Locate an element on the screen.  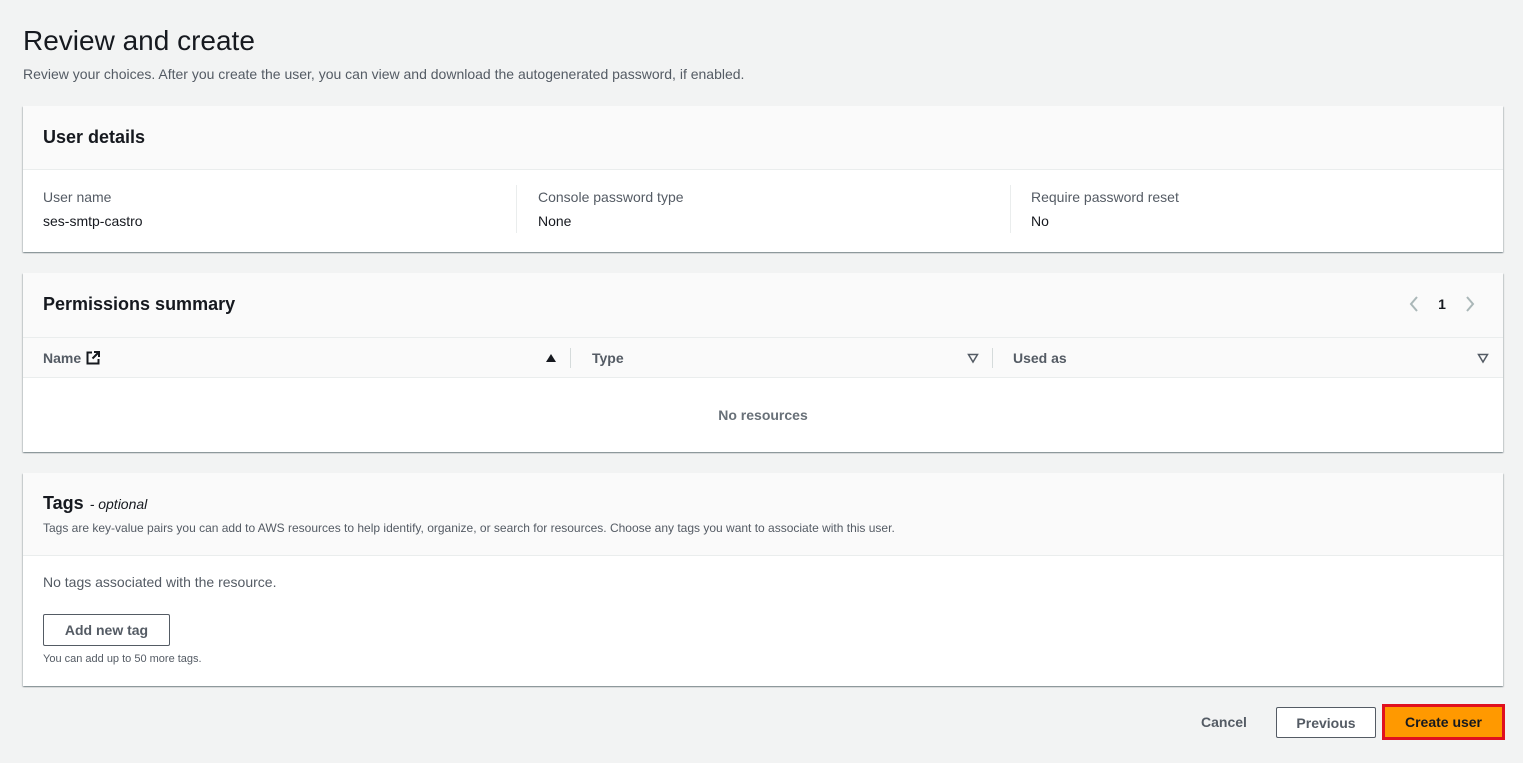
page-number: 1 is located at coordinates (1442, 304).